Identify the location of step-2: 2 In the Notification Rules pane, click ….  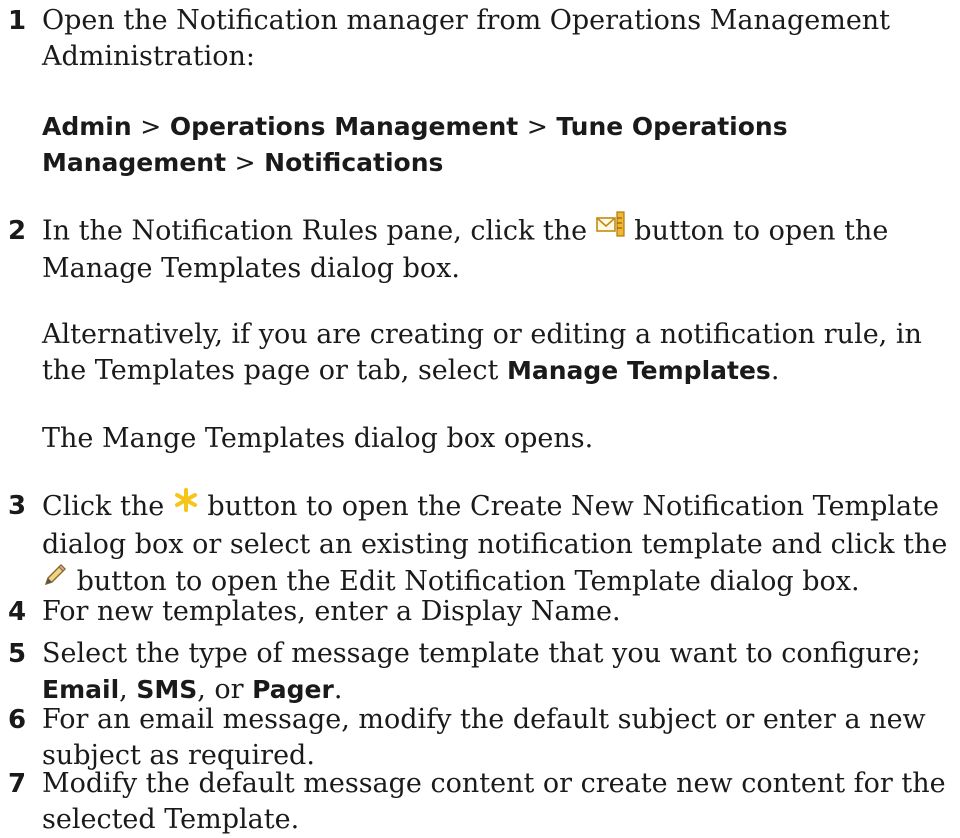
(476, 248).